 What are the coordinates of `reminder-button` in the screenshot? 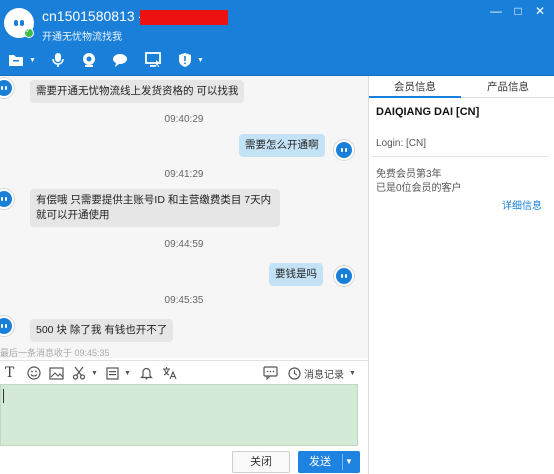 It's located at (146, 373).